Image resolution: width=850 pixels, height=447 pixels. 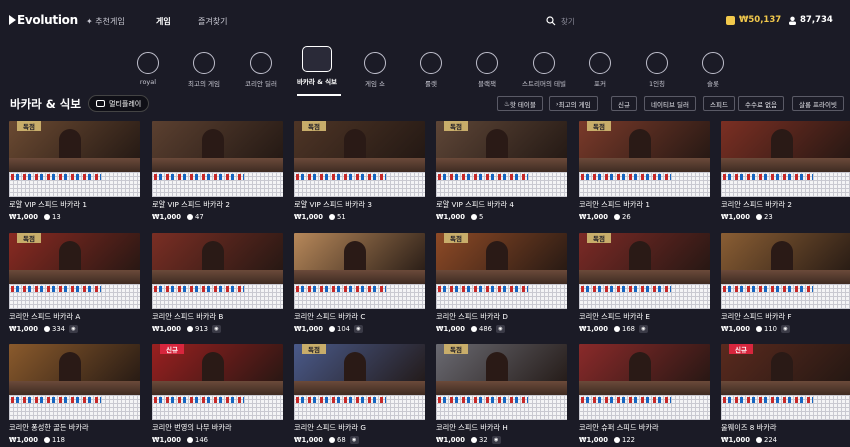 What do you see at coordinates (573, 103) in the screenshot?
I see `filter-top-games: › 최고의 게임` at bounding box center [573, 103].